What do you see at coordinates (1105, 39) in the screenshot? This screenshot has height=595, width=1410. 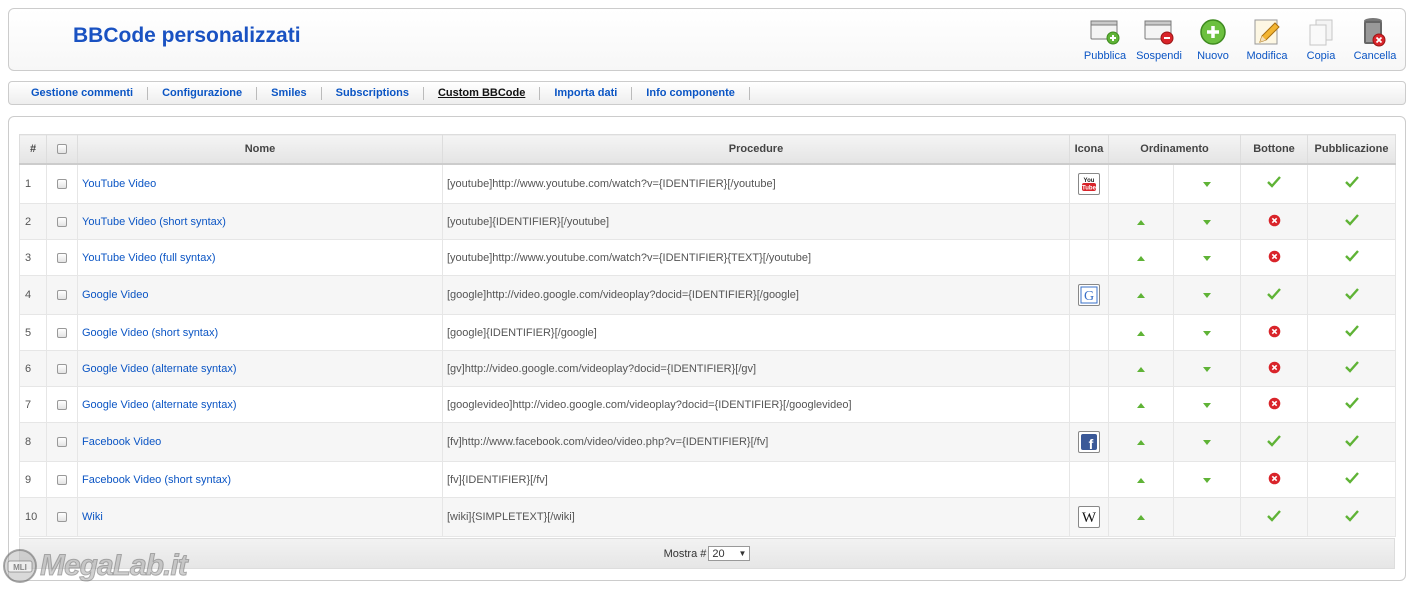 I see `publish-button: Pubblica` at bounding box center [1105, 39].